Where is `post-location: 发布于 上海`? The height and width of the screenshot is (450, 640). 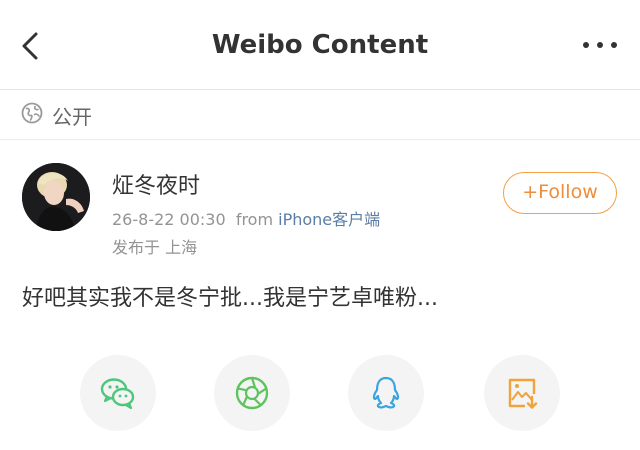 post-location: 发布于 上海 is located at coordinates (155, 247).